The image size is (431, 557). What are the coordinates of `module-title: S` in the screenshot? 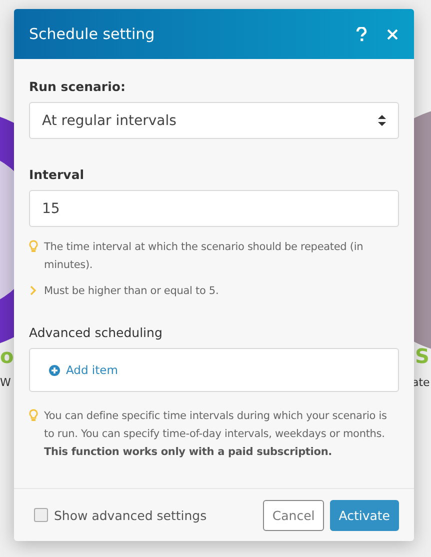 It's located at (422, 356).